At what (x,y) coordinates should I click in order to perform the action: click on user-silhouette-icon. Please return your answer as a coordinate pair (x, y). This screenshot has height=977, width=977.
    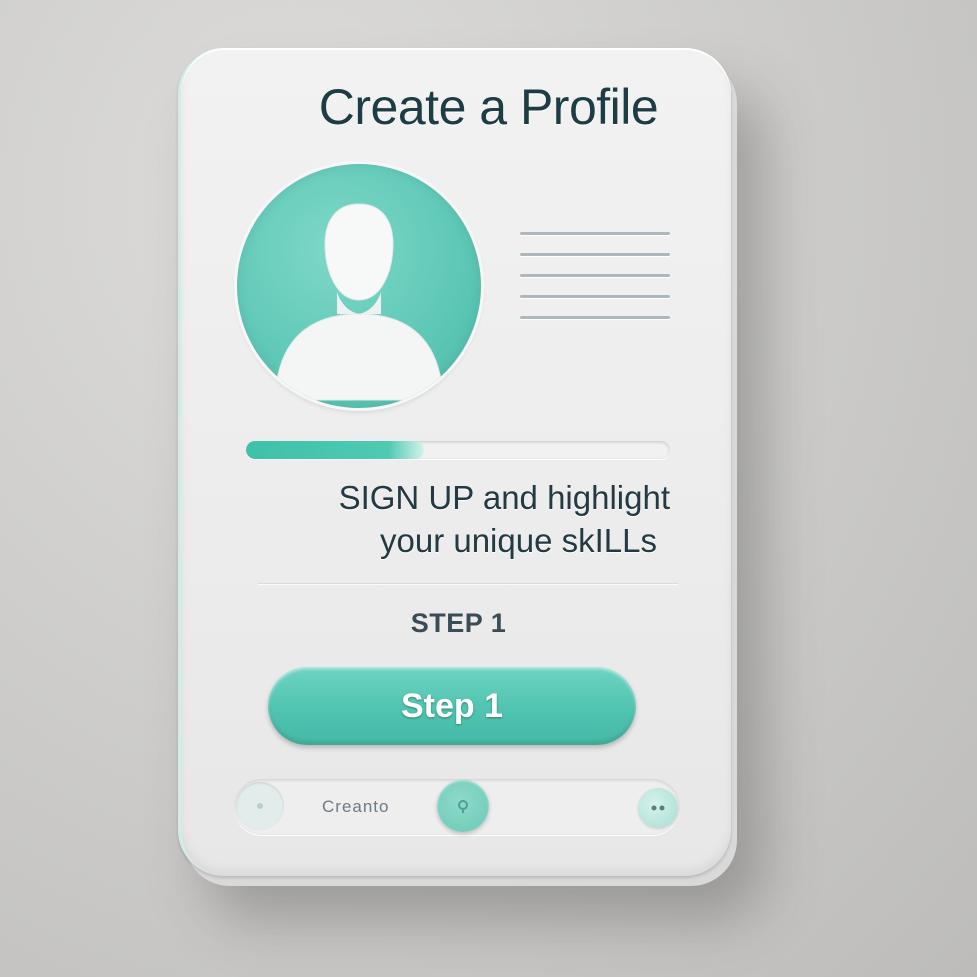
    Looking at the image, I should click on (359, 302).